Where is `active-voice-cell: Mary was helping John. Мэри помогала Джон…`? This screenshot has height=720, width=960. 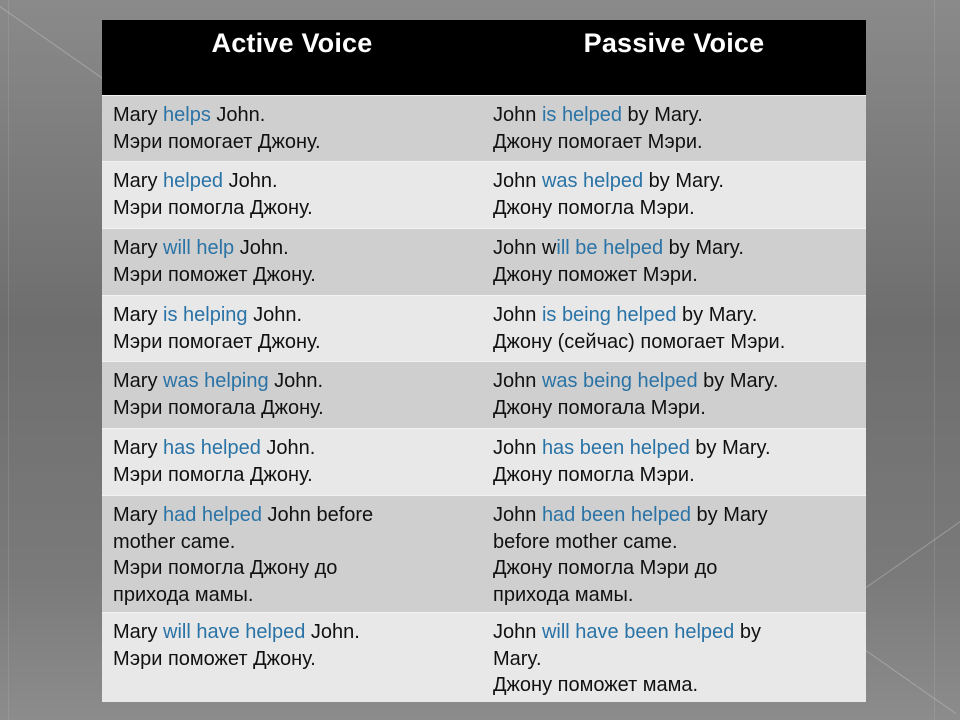 active-voice-cell: Mary was helping John. Мэри помогала Джон… is located at coordinates (292, 395).